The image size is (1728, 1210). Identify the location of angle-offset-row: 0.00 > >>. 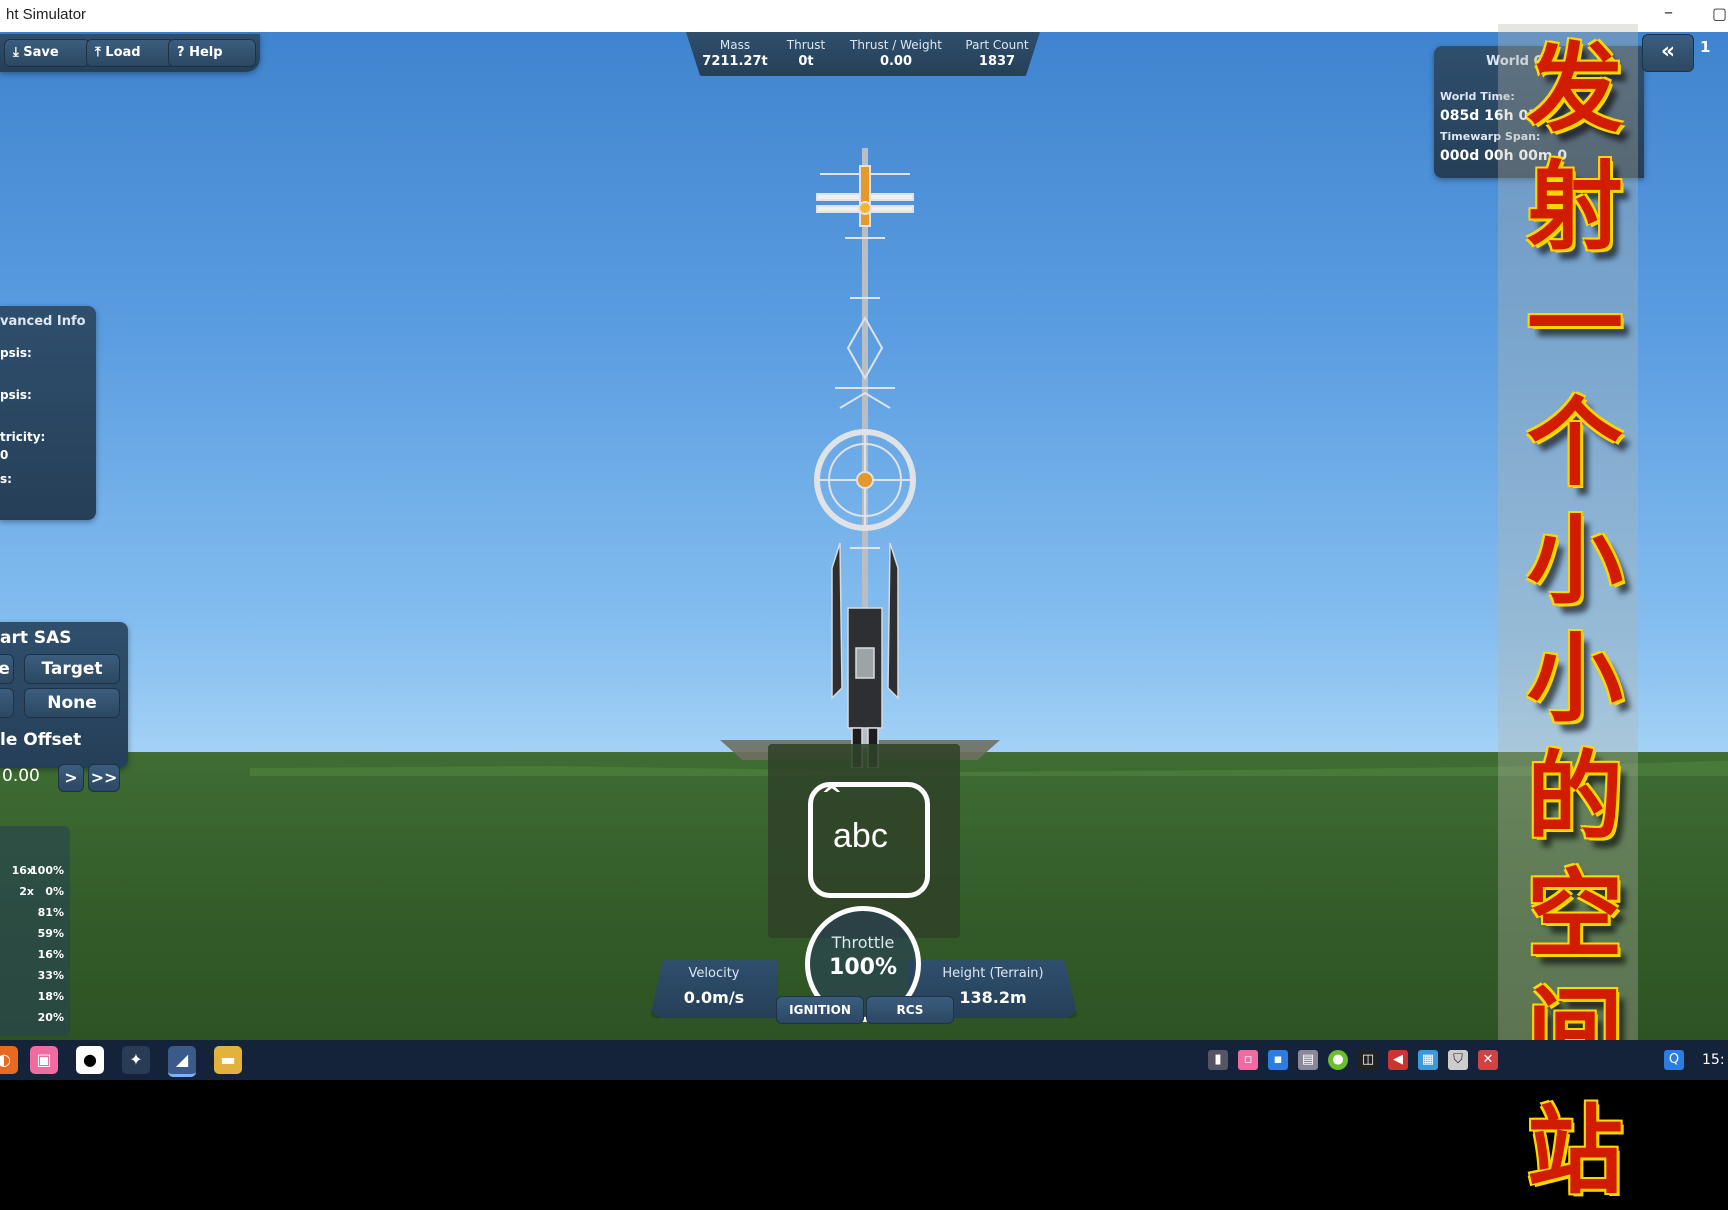
(64, 778).